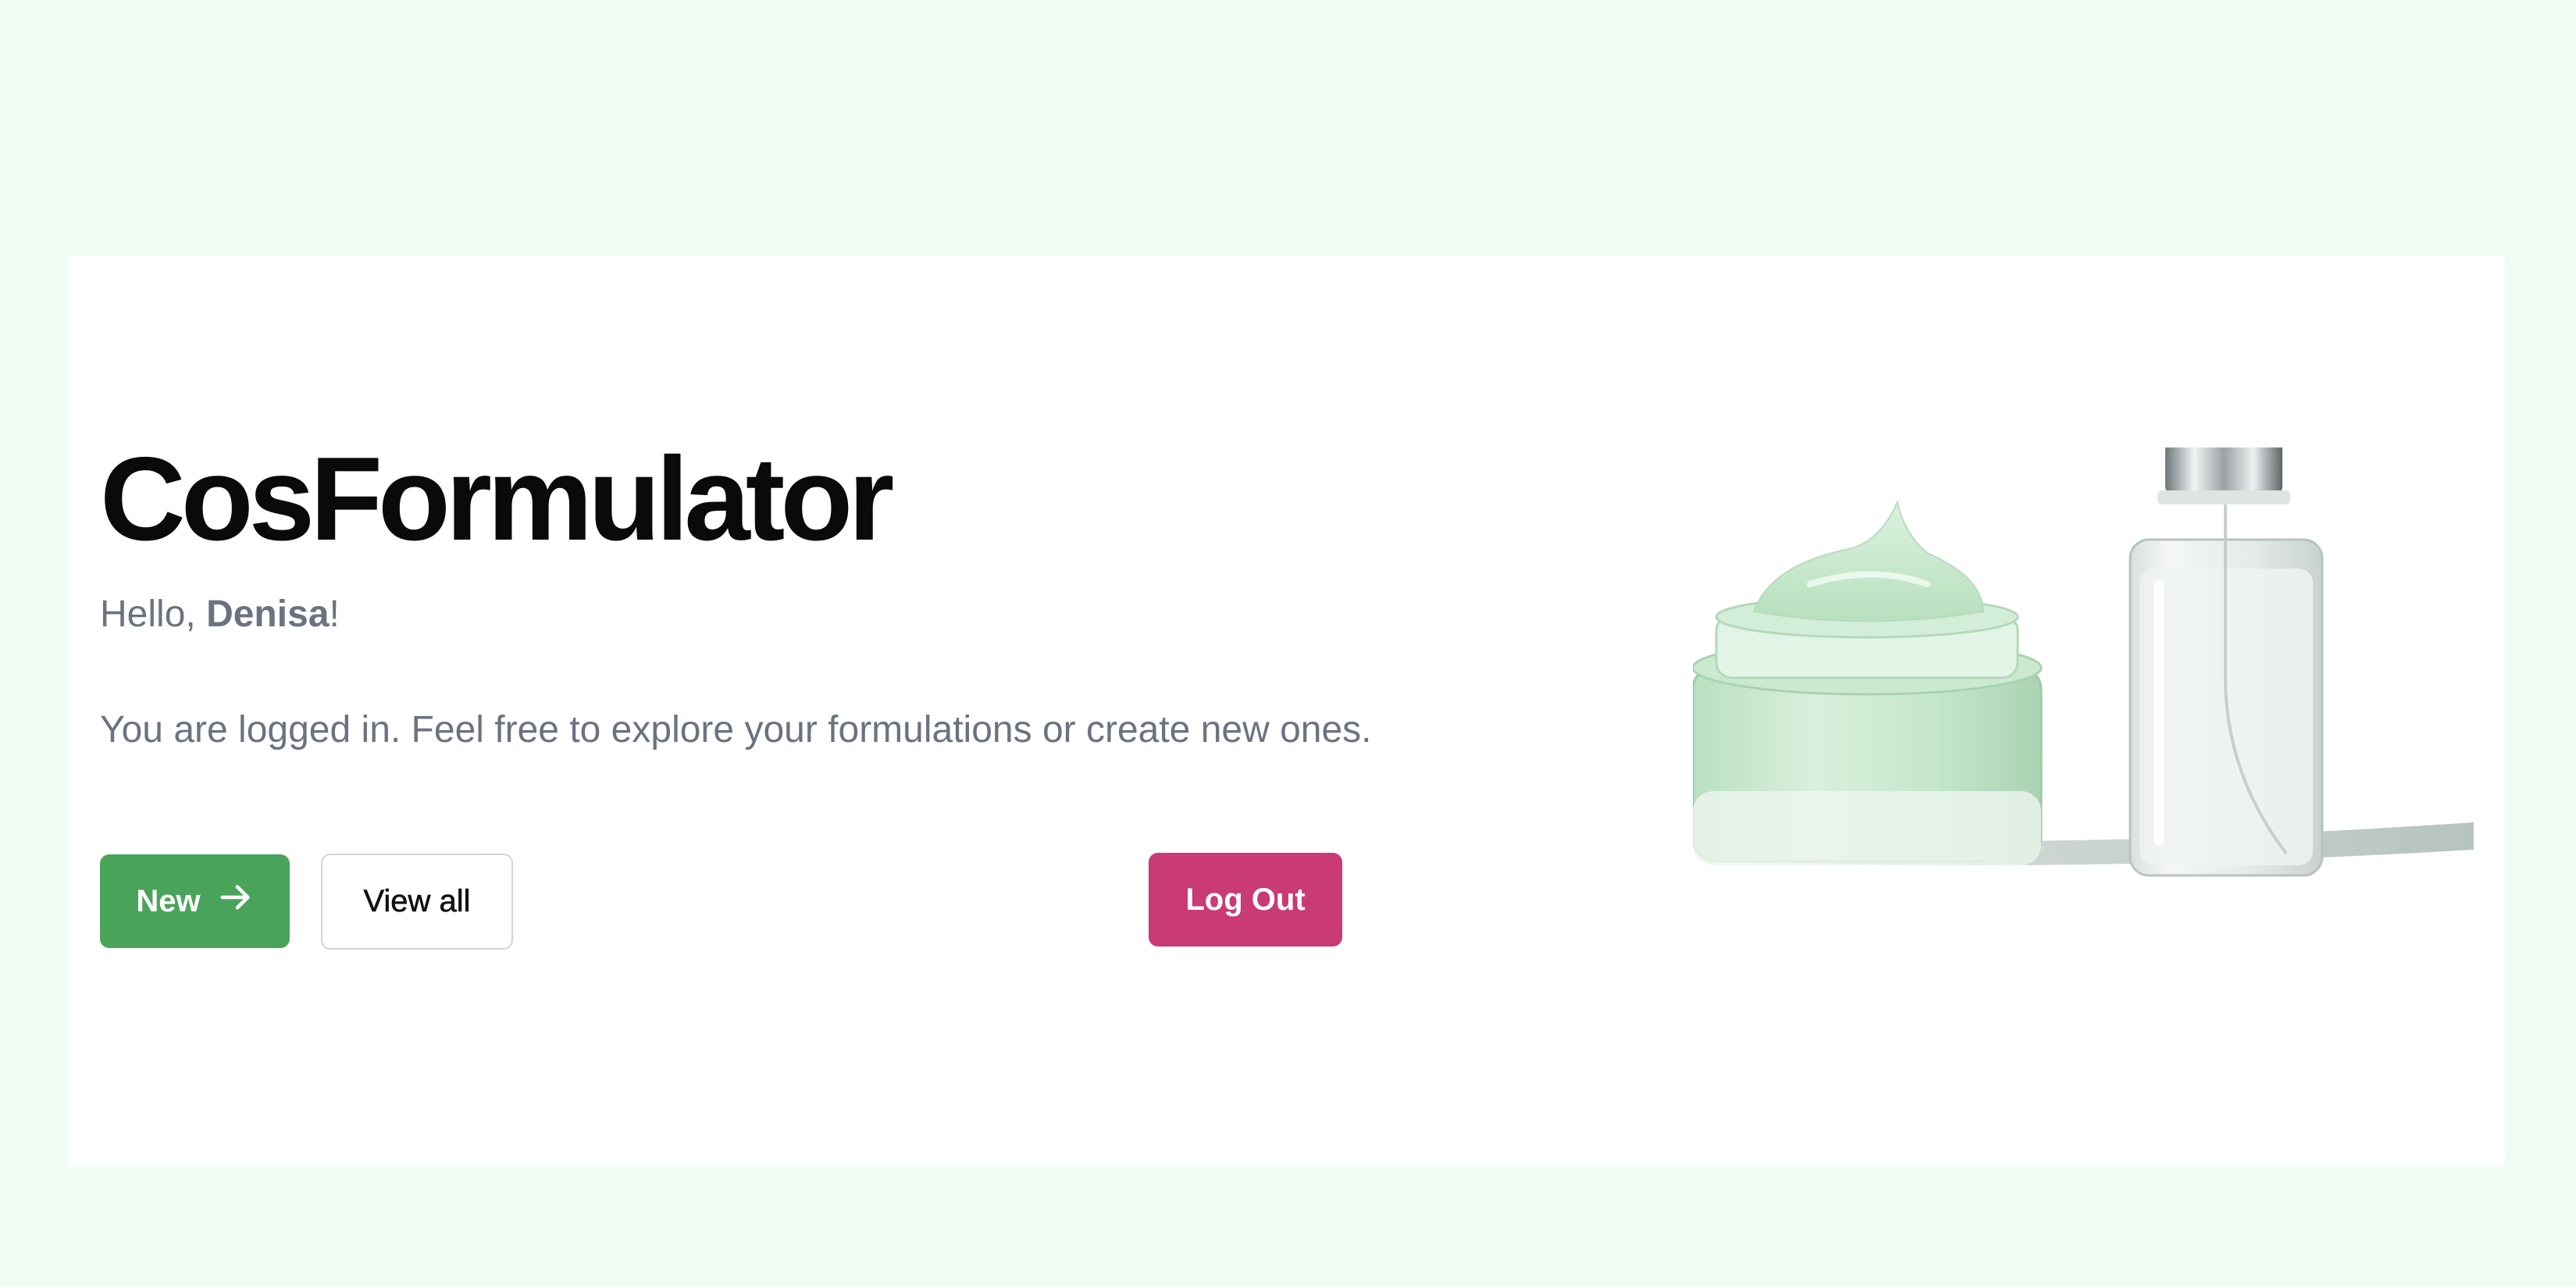 The width and height of the screenshot is (2576, 1287). Describe the element at coordinates (334, 614) in the screenshot. I see `greeting-suffix: !` at that location.